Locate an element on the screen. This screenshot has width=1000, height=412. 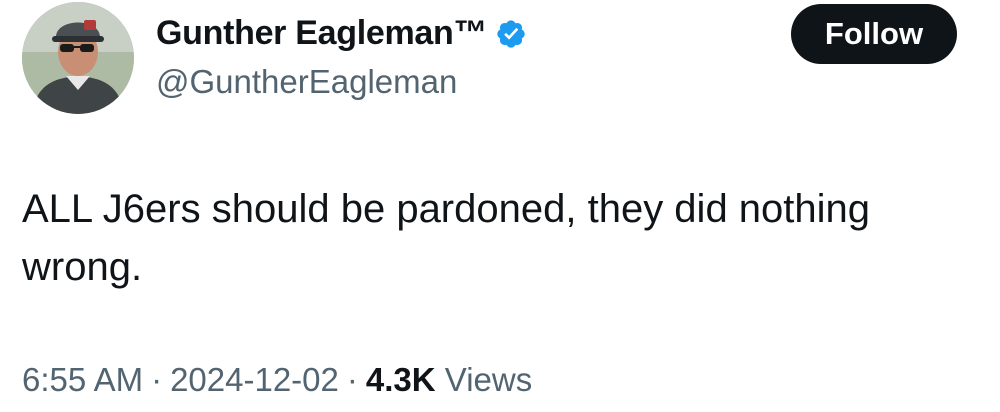
avatar is located at coordinates (78, 58).